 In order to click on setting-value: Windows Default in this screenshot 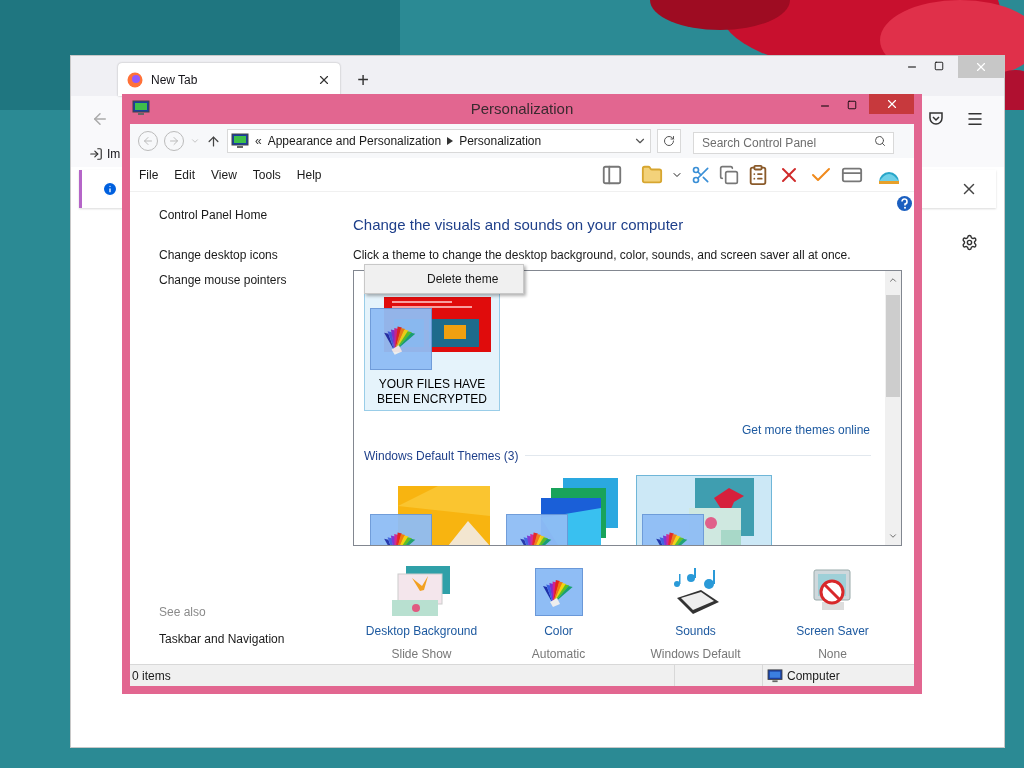, I will do `click(695, 654)`.